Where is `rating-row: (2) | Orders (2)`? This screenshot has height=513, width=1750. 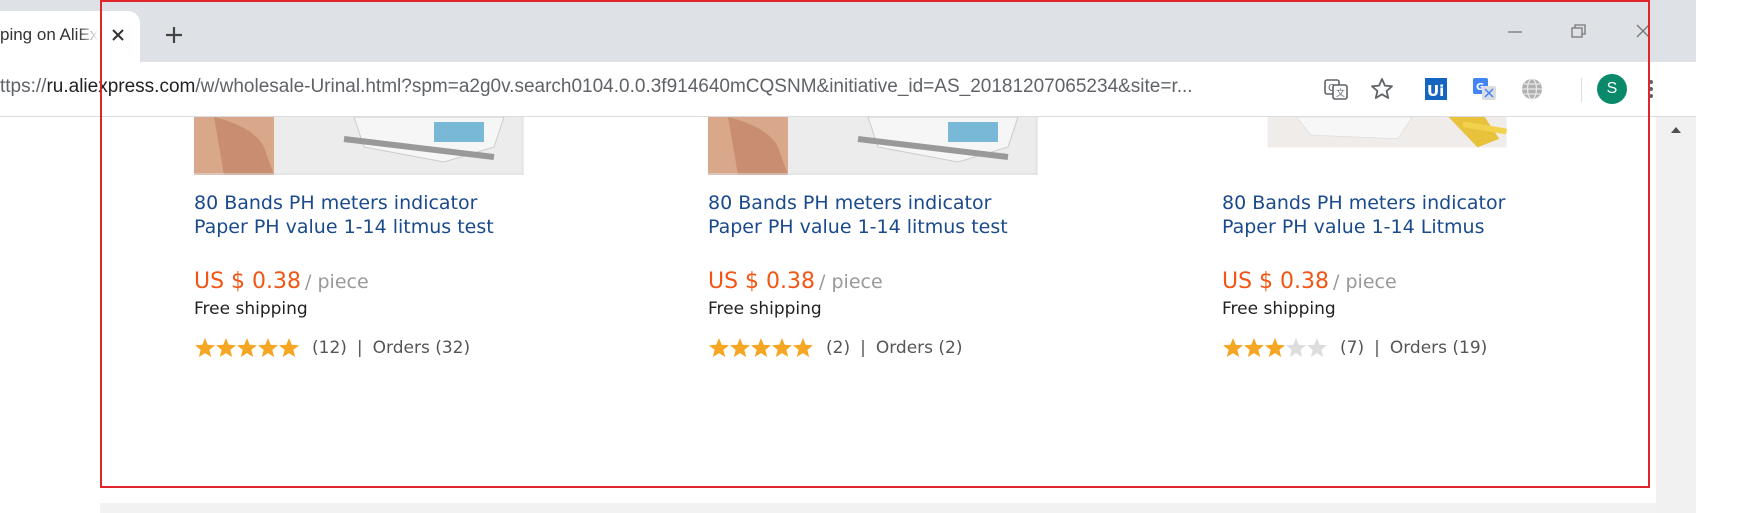
rating-row: (2) | Orders (2) is located at coordinates (835, 349).